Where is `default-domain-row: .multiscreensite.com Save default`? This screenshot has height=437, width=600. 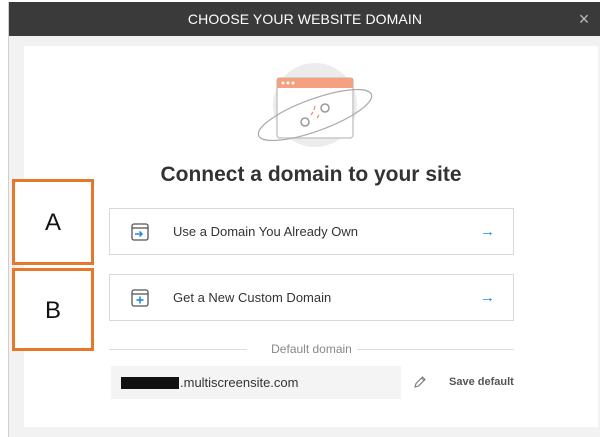
default-domain-row: .multiscreensite.com Save default is located at coordinates (311, 383).